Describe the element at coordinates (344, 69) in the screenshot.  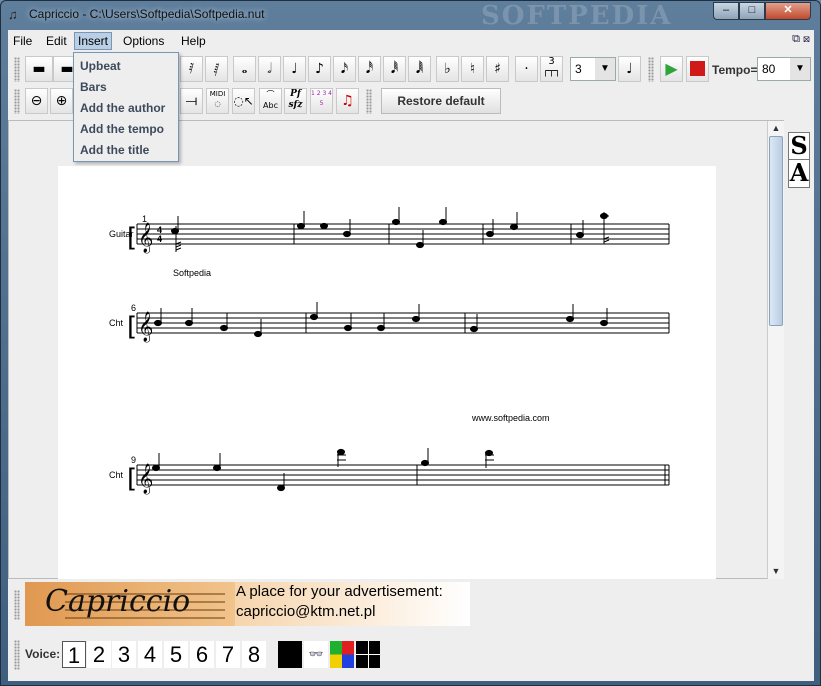
I see `sixteenth-note-button: 𝅘𝅥𝅯` at that location.